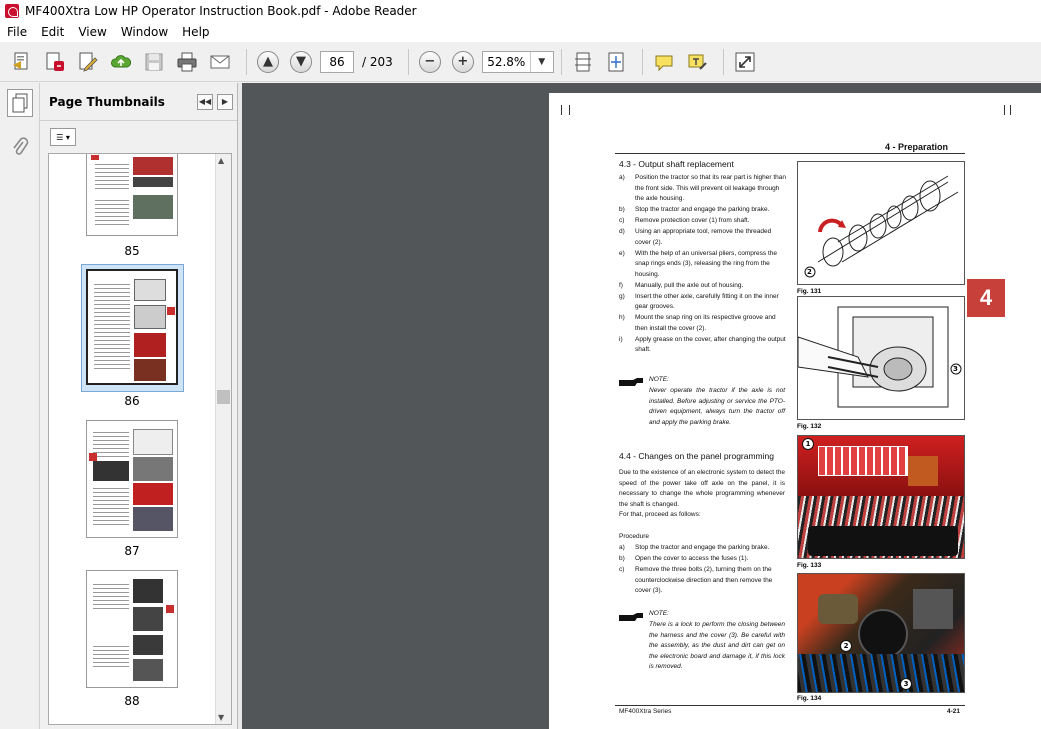 This screenshot has height=729, width=1041. What do you see at coordinates (92, 32) in the screenshot?
I see `menu-view: View` at bounding box center [92, 32].